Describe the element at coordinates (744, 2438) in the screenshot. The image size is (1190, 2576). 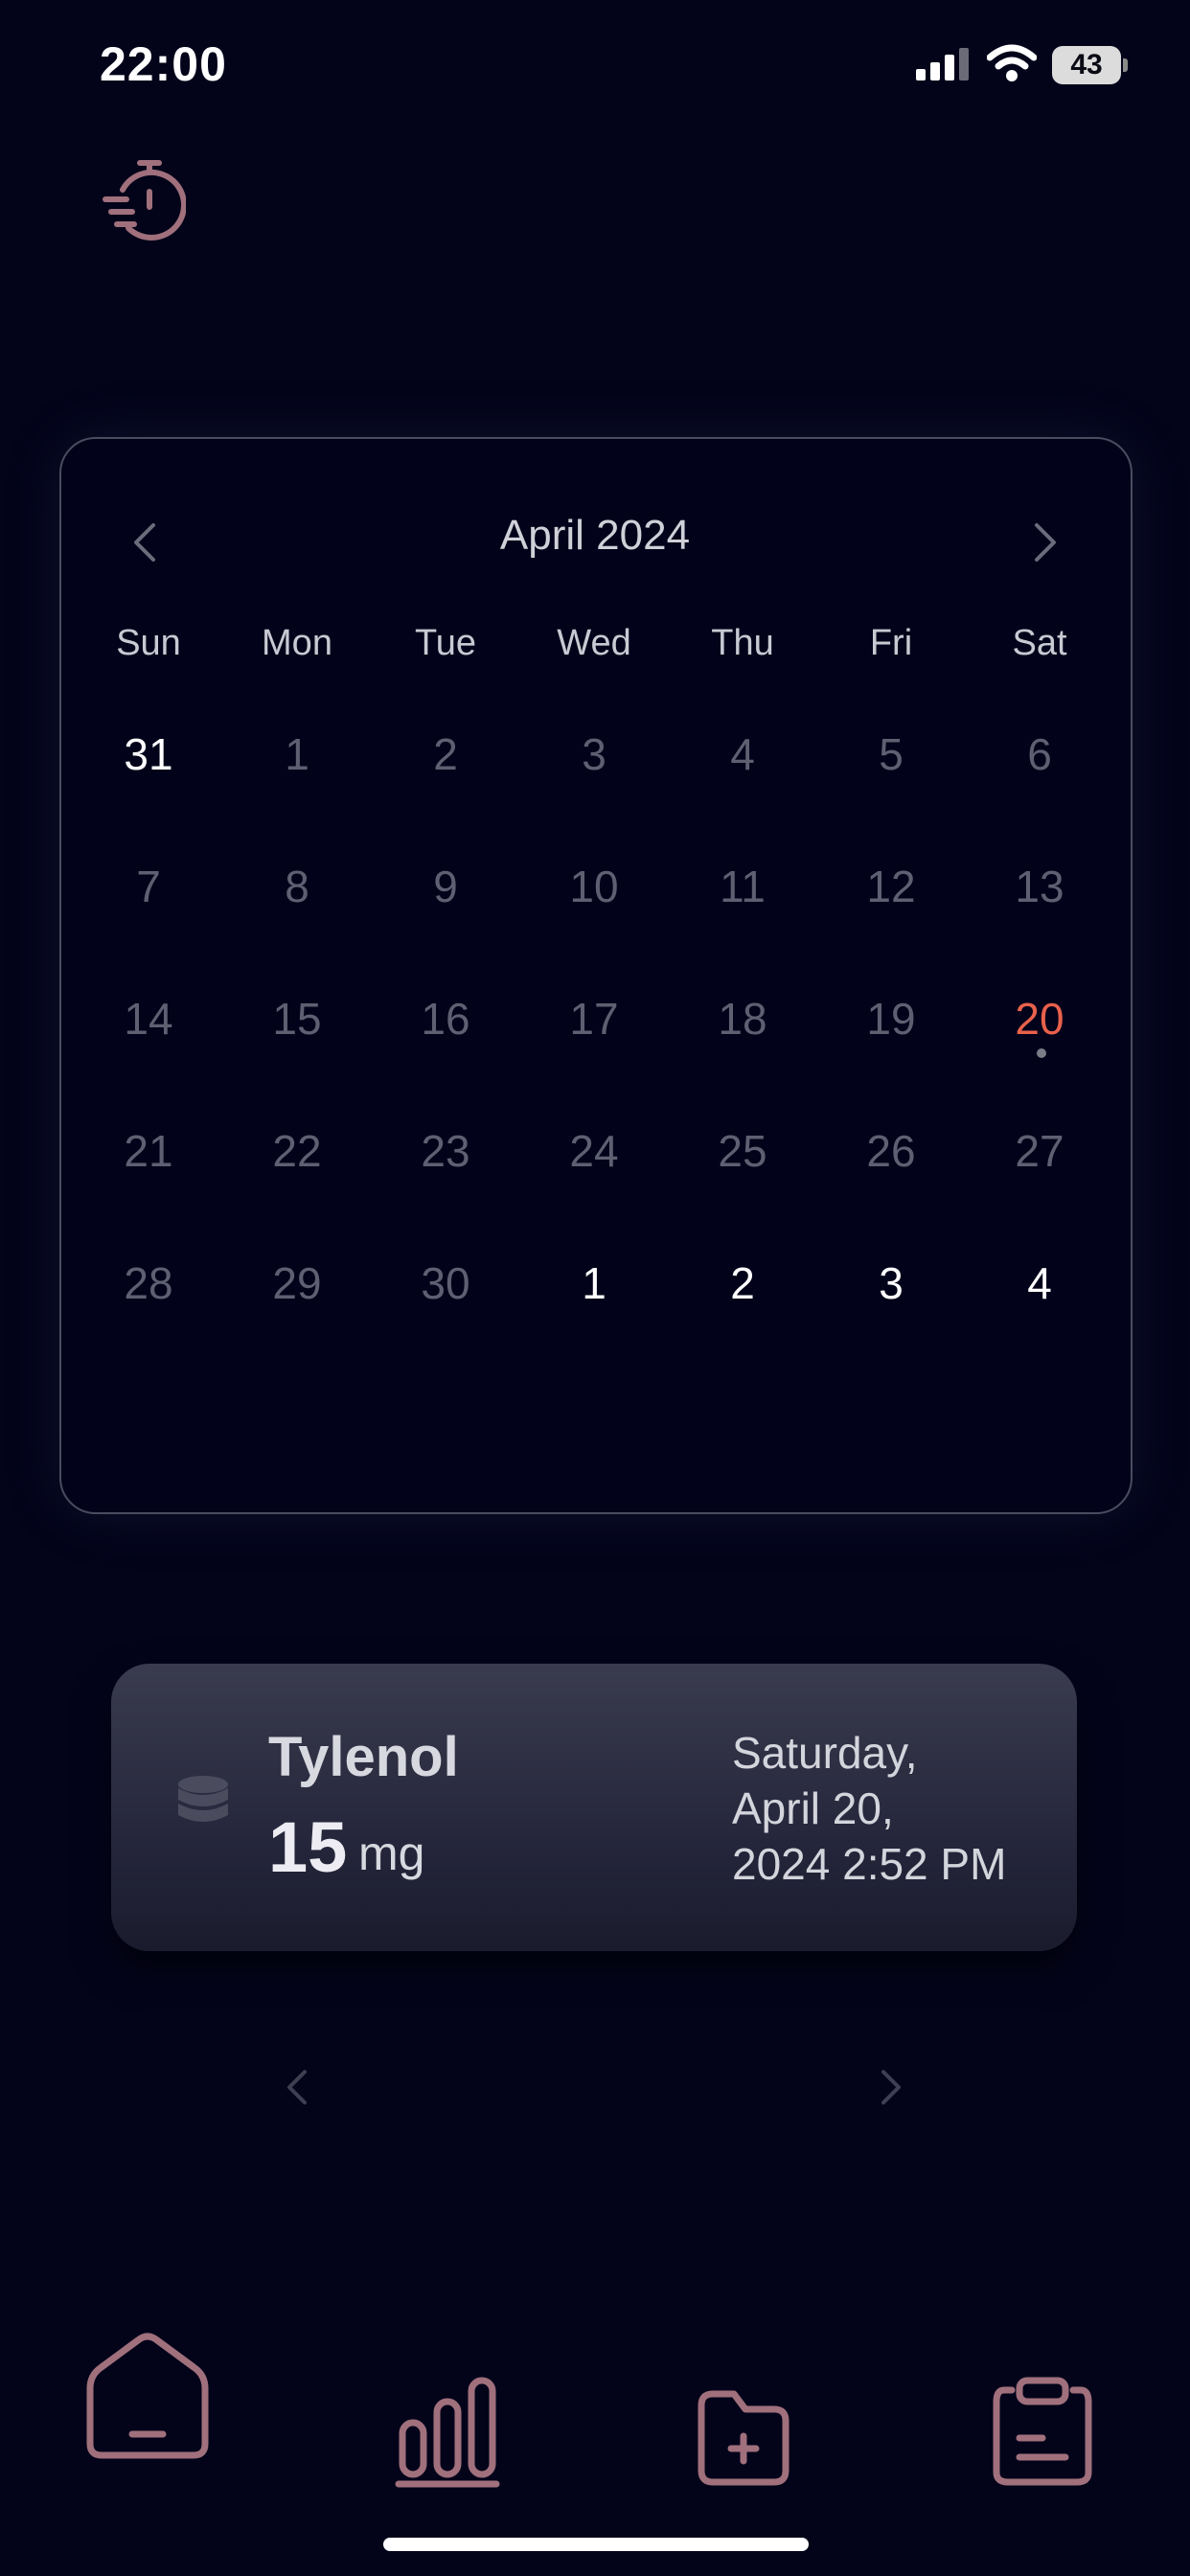
I see `add-folder-icon` at that location.